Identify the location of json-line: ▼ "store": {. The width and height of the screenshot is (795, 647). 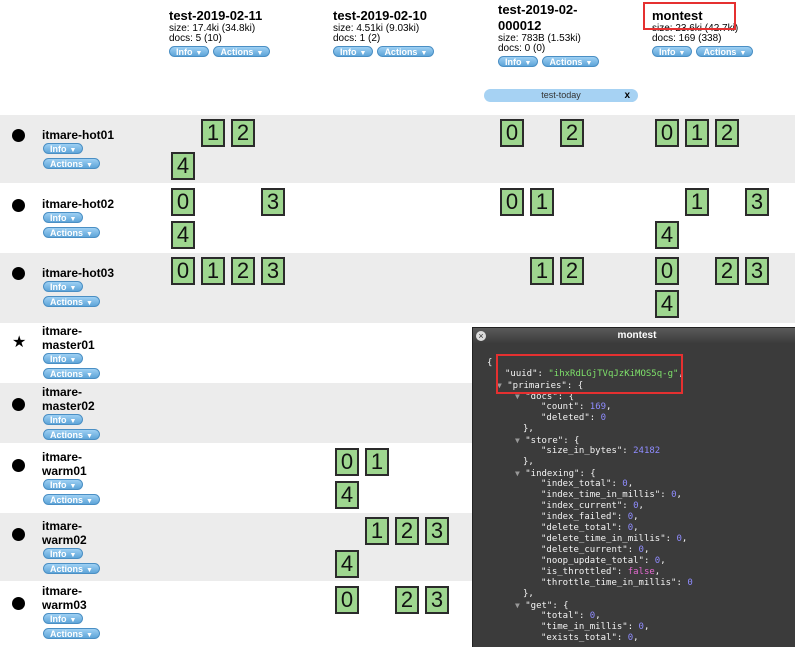
(641, 440).